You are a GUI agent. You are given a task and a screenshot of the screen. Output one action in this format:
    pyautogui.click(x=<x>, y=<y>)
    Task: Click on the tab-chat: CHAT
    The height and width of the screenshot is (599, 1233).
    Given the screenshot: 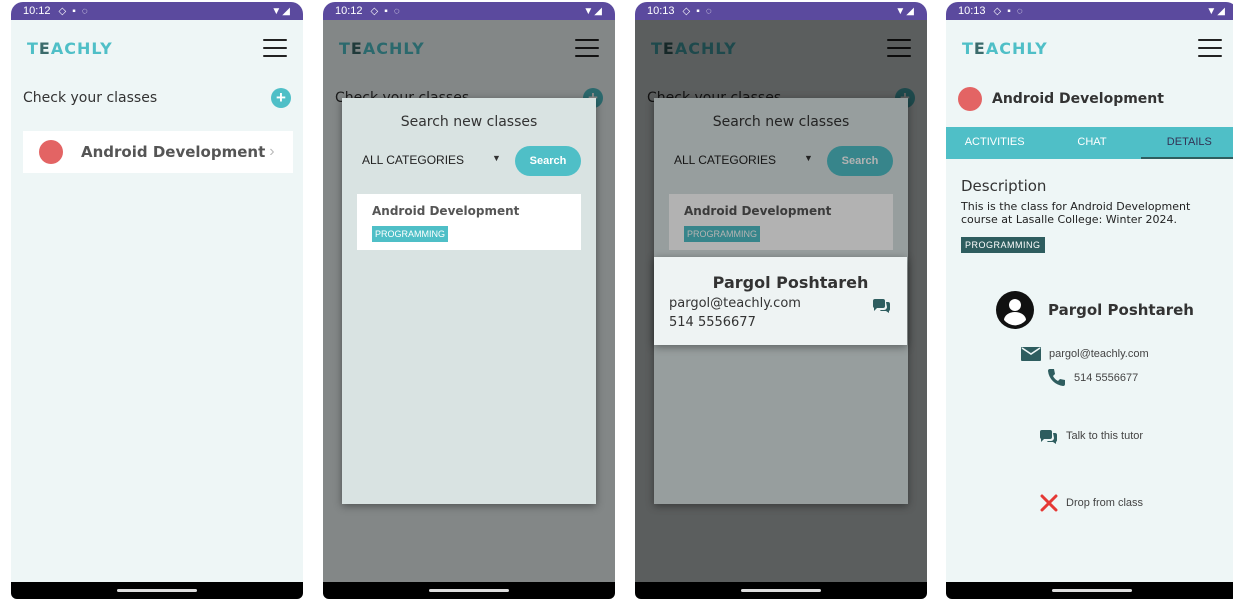 What is the action you would take?
    pyautogui.click(x=1091, y=143)
    